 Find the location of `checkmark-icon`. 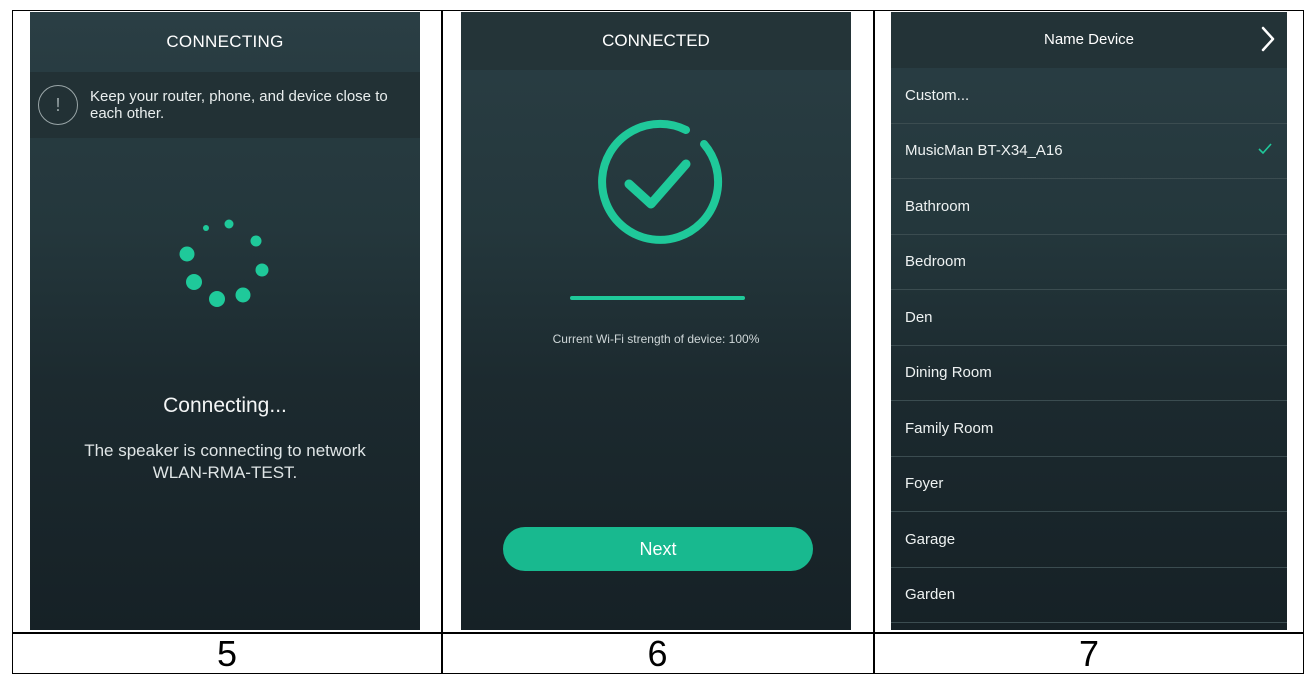

checkmark-icon is located at coordinates (1265, 148).